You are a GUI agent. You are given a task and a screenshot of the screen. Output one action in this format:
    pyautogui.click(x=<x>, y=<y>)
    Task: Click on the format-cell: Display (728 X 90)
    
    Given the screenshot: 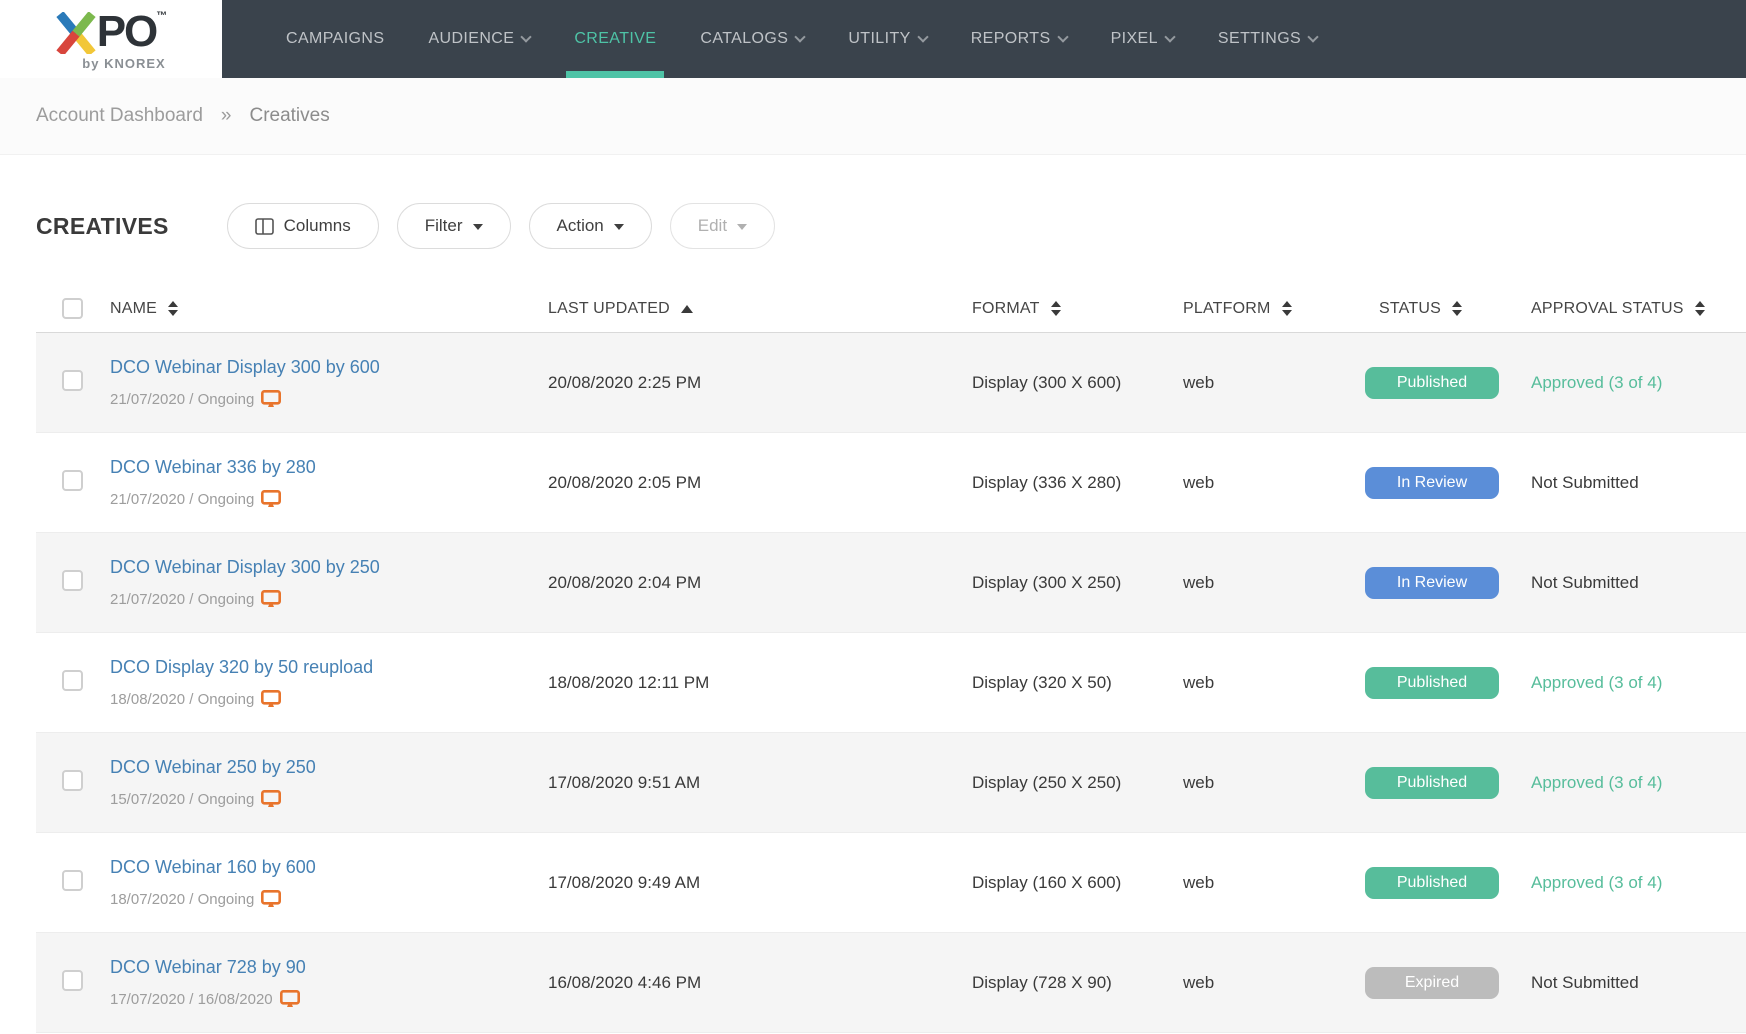 What is the action you would take?
    pyautogui.click(x=1042, y=982)
    